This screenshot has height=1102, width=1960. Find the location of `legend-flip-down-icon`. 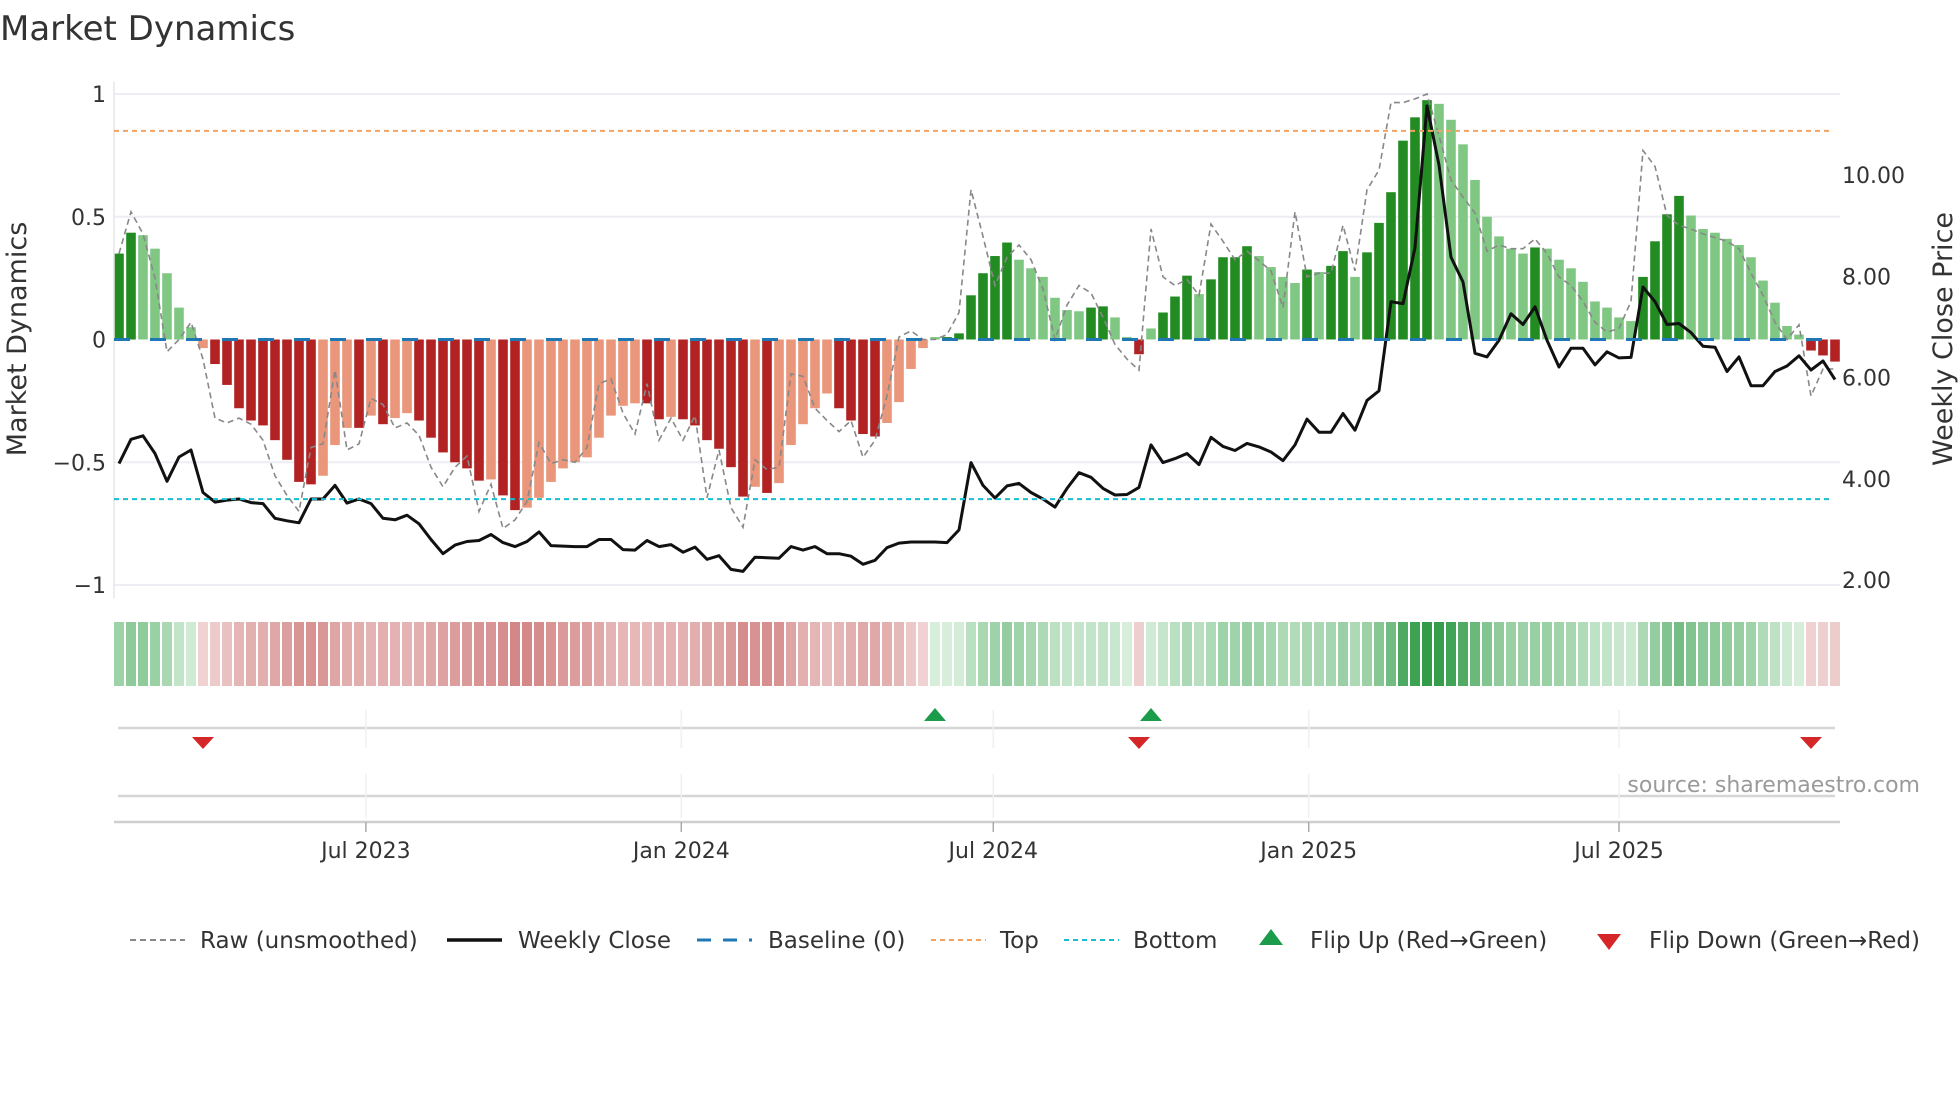

legend-flip-down-icon is located at coordinates (1609, 942).